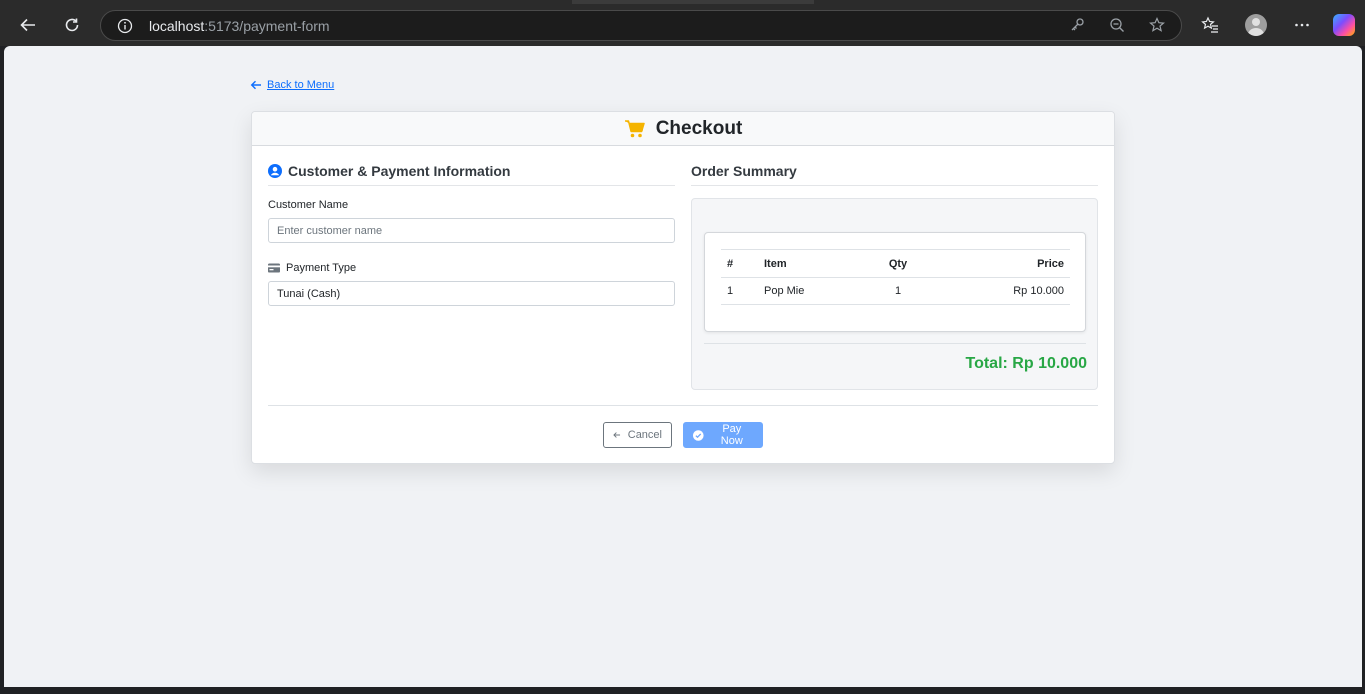  What do you see at coordinates (895, 343) in the screenshot?
I see `total-divider` at bounding box center [895, 343].